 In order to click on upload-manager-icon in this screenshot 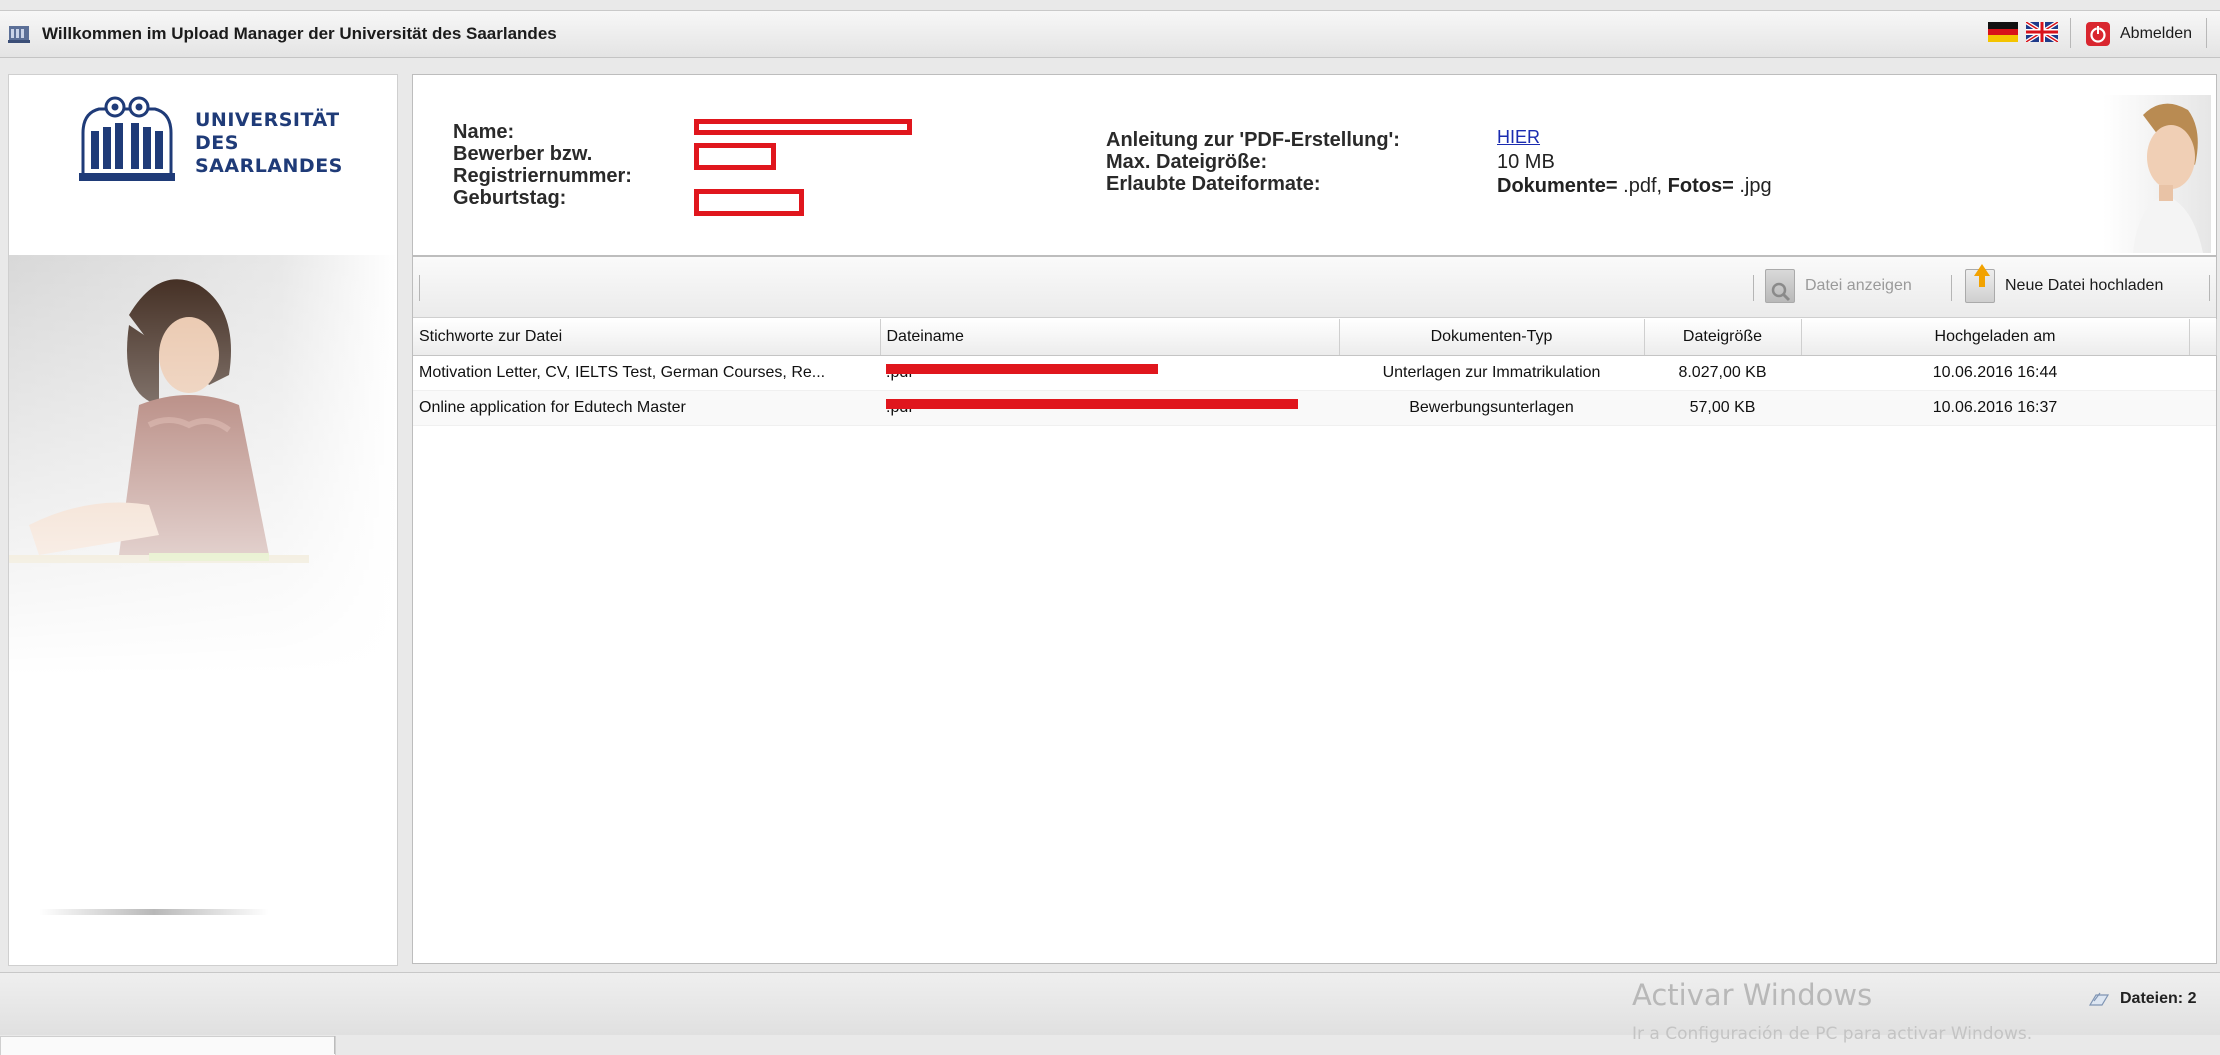, I will do `click(19, 34)`.